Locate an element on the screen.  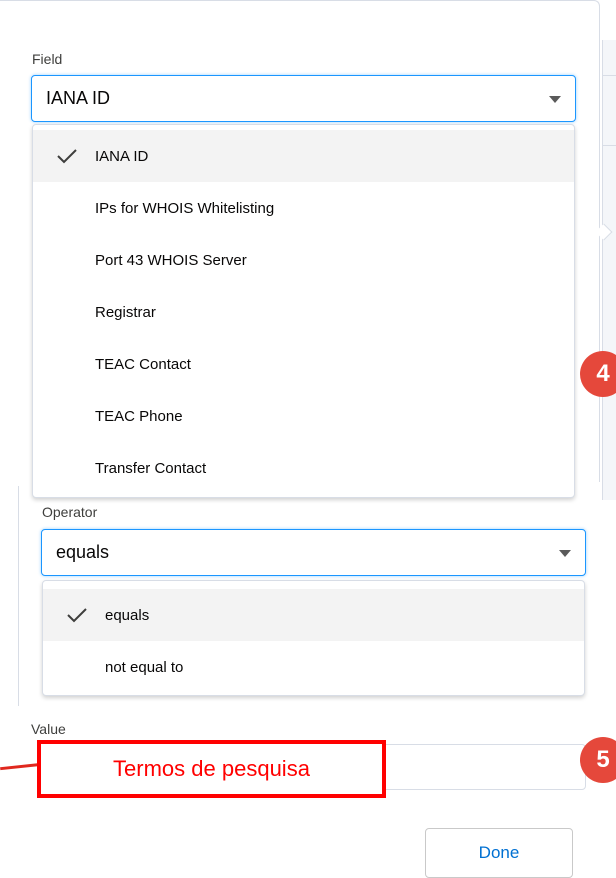
field-combobox: IANA ID is located at coordinates (303, 98).